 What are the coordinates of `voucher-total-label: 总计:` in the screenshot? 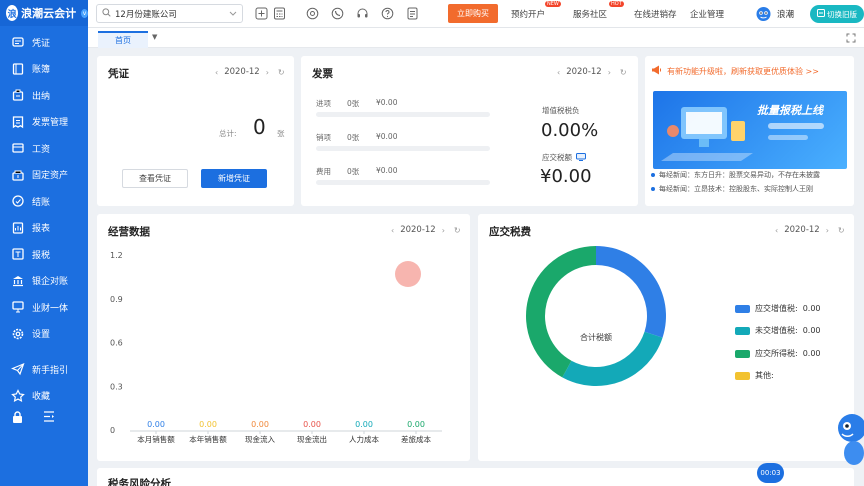 It's located at (228, 133).